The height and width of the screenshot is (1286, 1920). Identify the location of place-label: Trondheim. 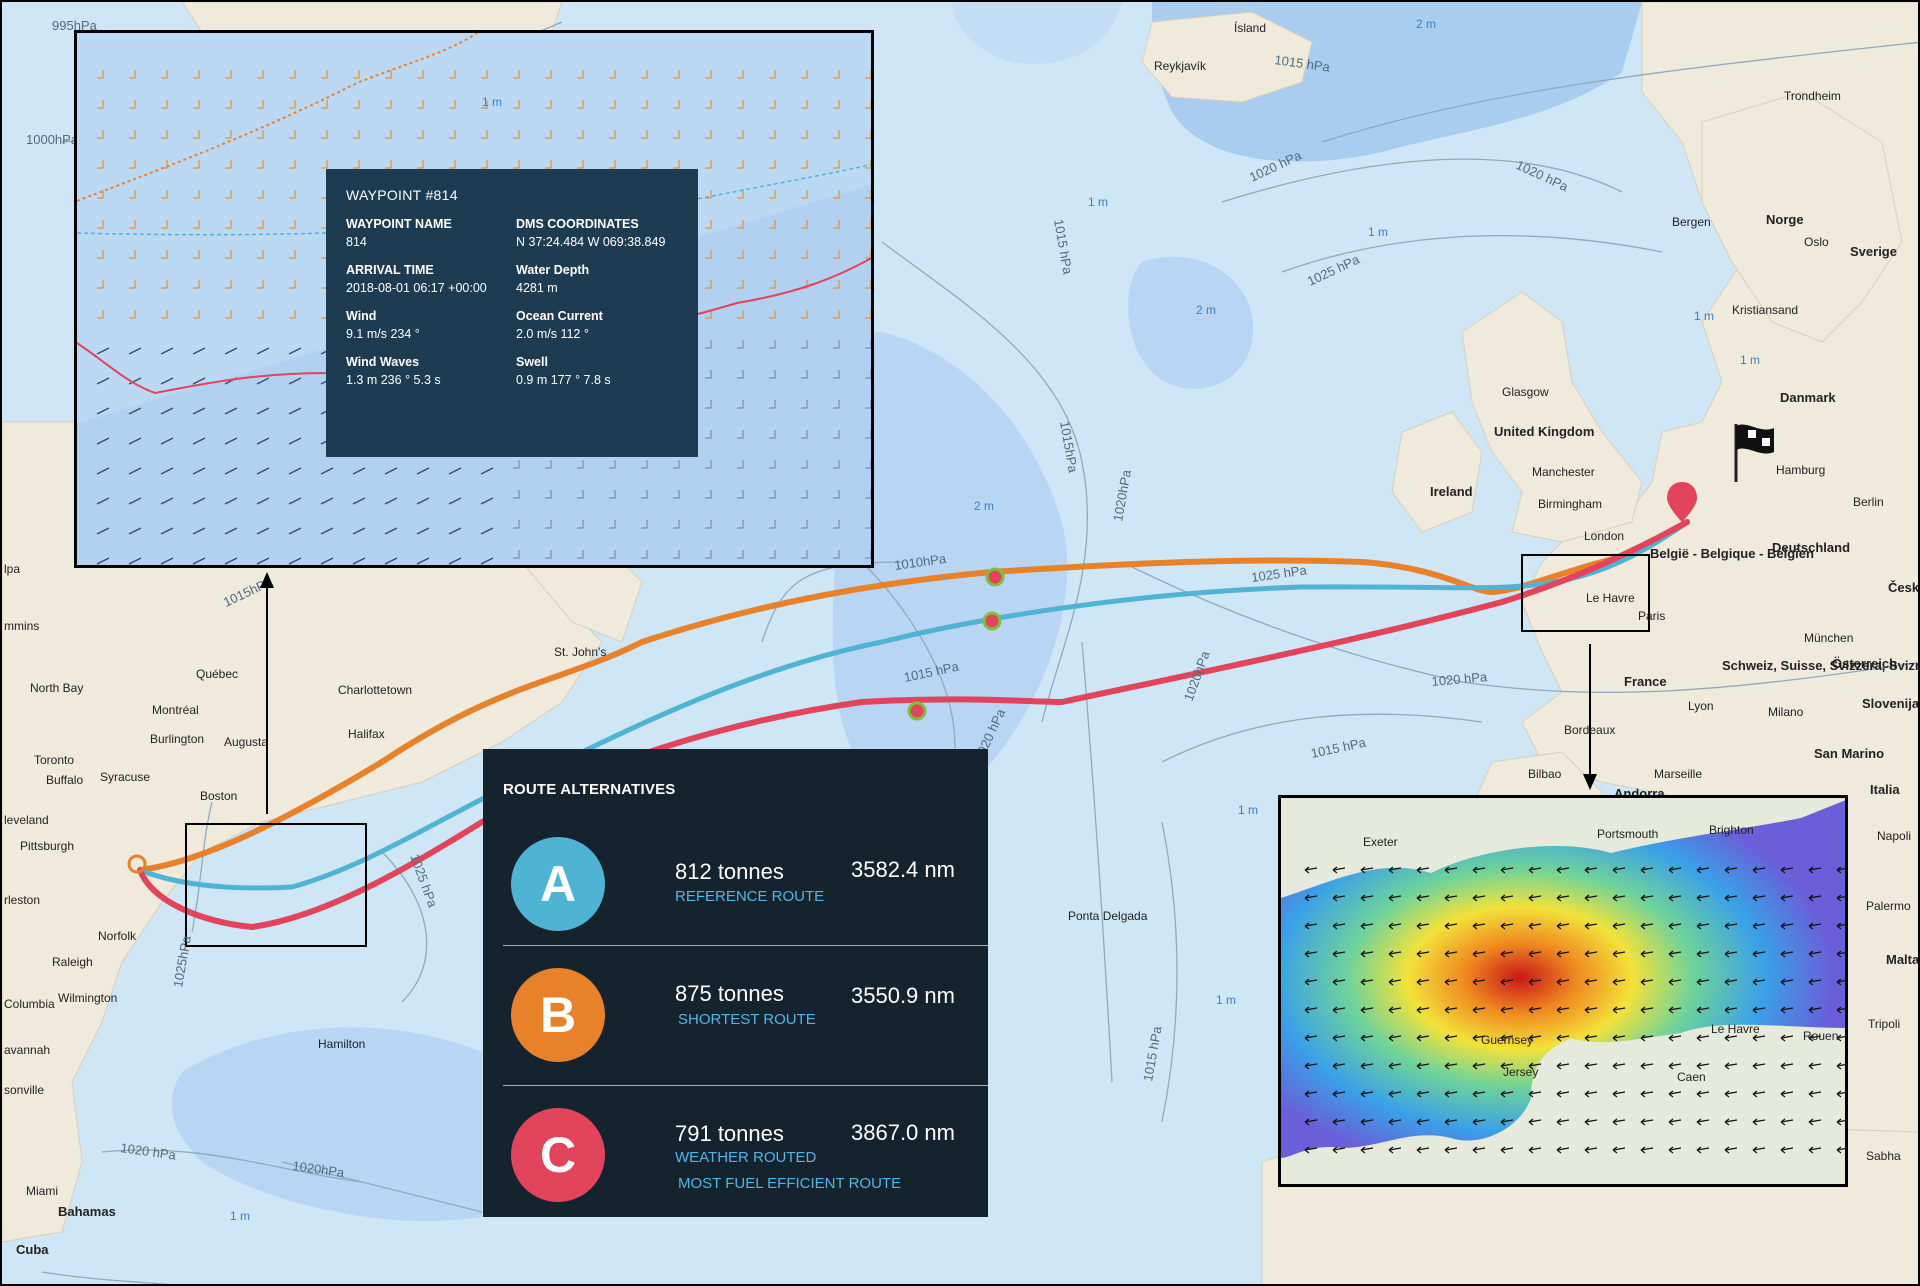
(1812, 96).